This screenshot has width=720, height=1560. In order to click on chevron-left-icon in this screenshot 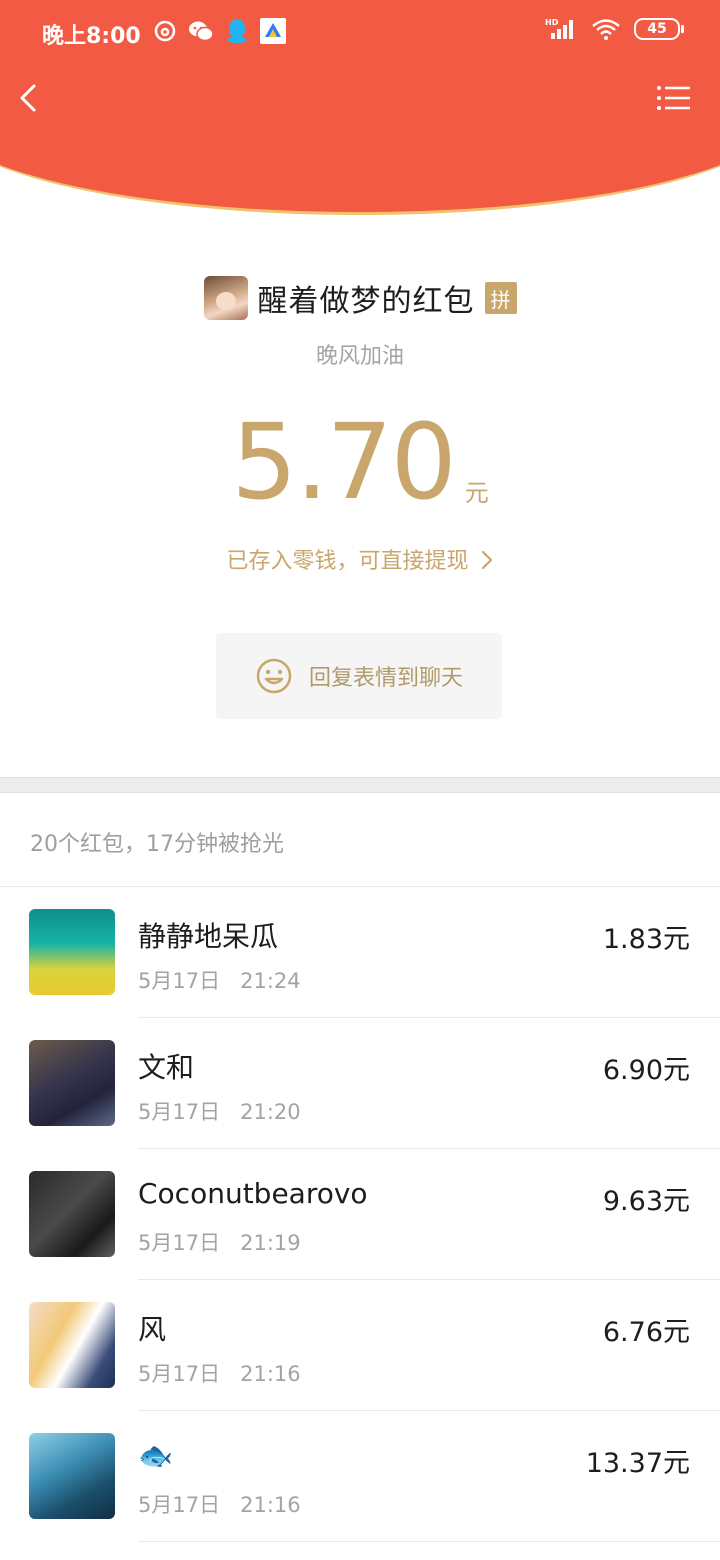, I will do `click(28, 98)`.